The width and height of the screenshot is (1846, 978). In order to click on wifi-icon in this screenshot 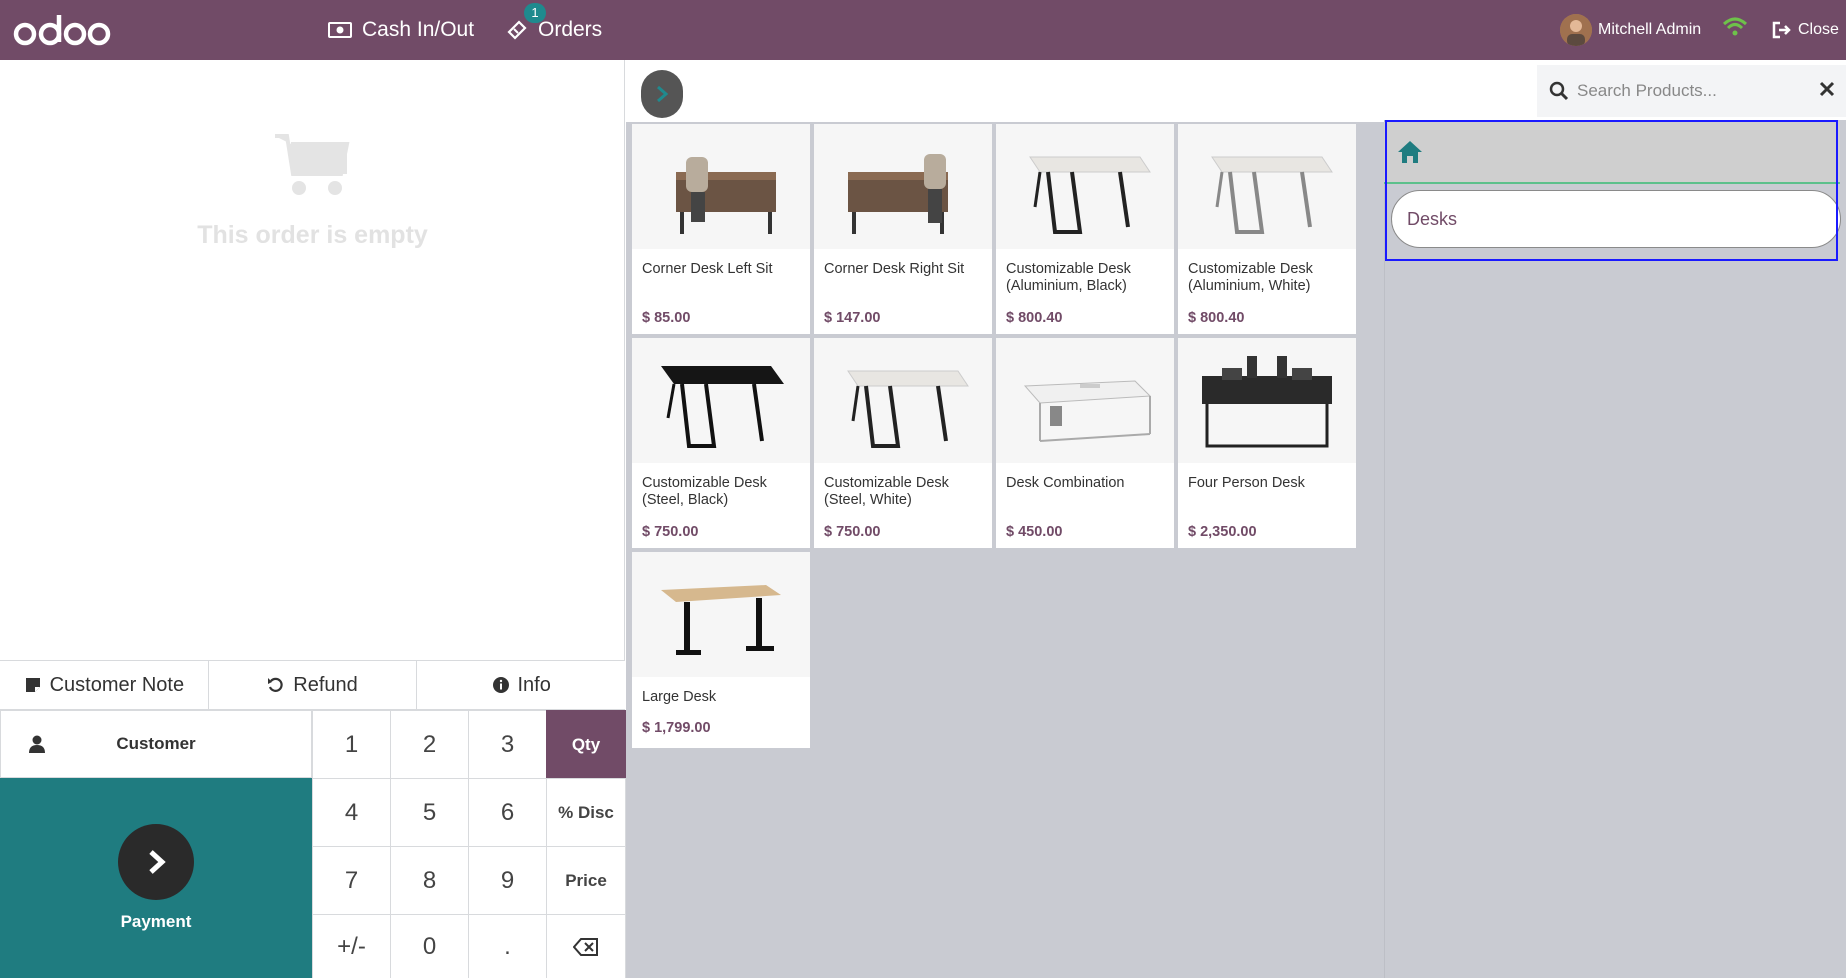, I will do `click(1735, 26)`.